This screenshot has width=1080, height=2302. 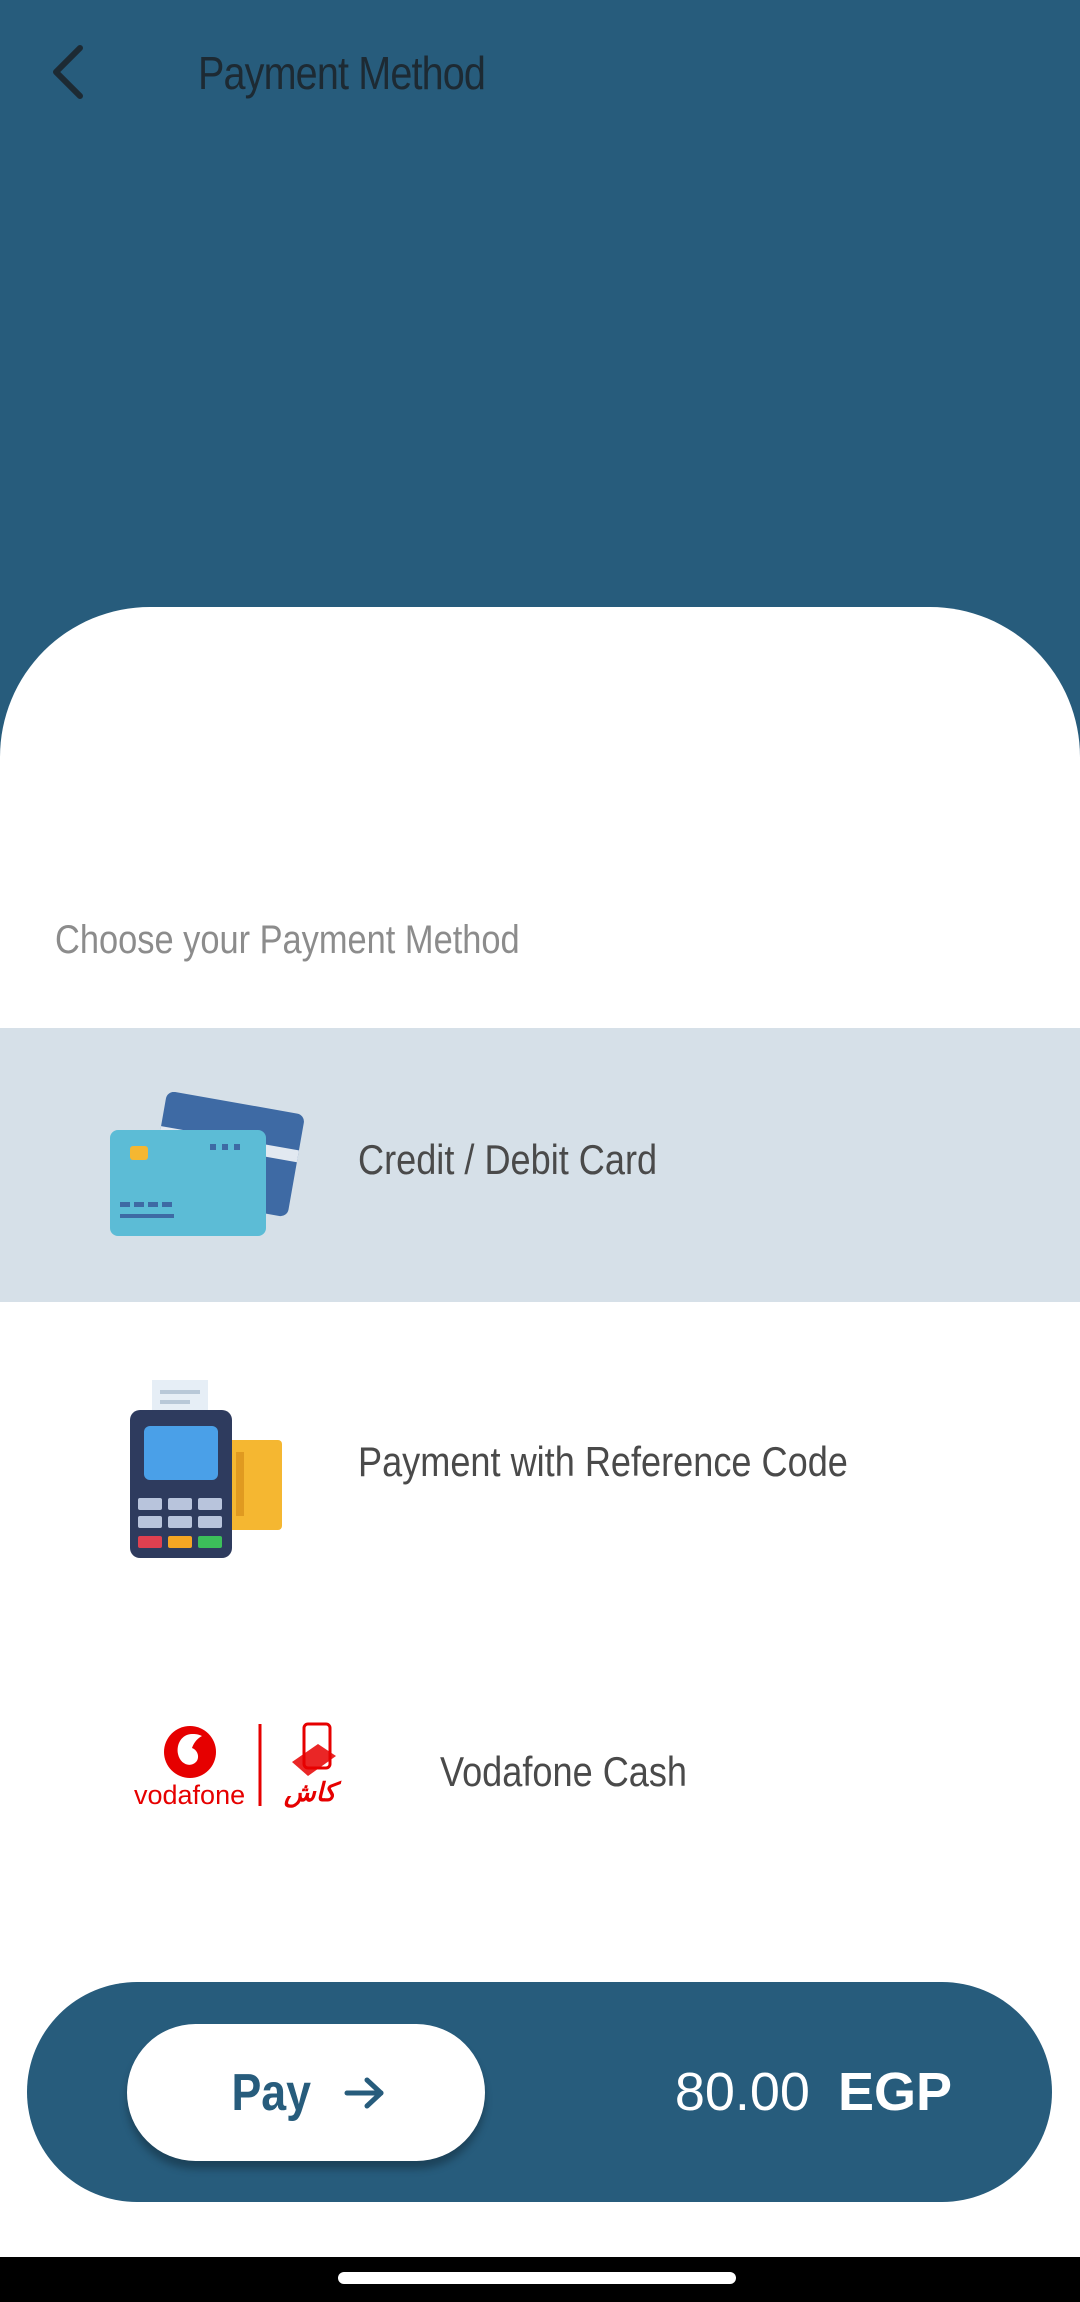 I want to click on vodafone-wordmark: vodafone, so click(x=190, y=1795).